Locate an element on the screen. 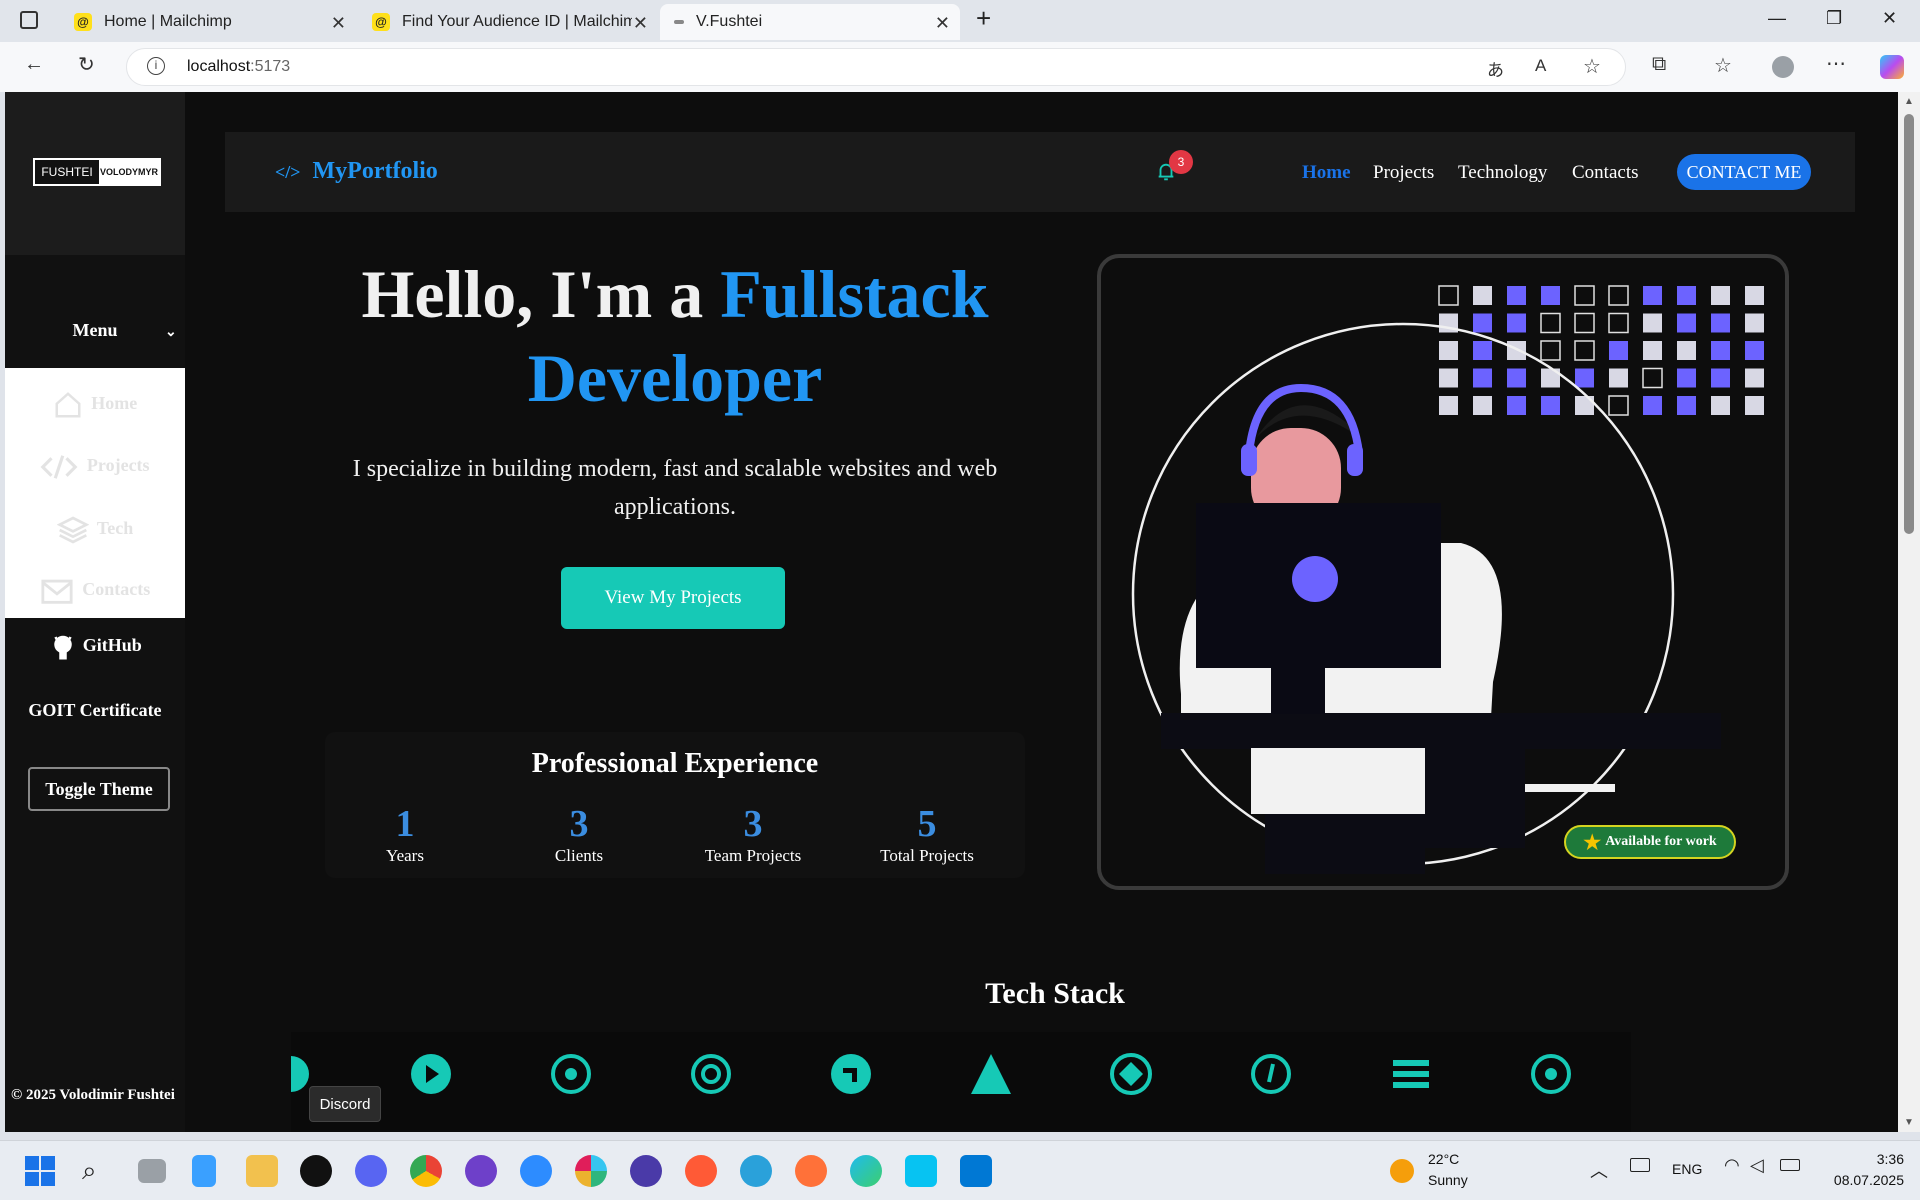 This screenshot has width=1920, height=1200. tab-title: Find Your Audience ID | Mailchimp is located at coordinates (517, 21).